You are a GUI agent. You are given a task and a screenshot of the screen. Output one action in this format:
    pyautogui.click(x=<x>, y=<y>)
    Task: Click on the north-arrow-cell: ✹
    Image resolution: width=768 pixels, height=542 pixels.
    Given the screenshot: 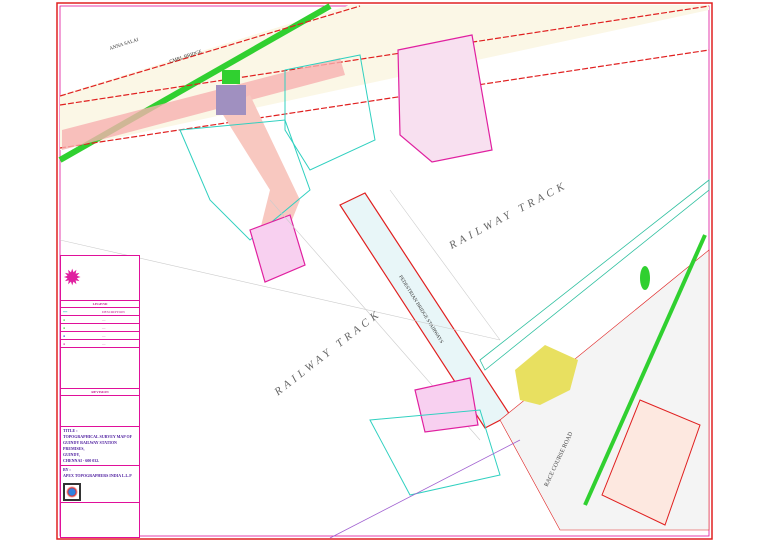 What is the action you would take?
    pyautogui.click(x=100, y=278)
    